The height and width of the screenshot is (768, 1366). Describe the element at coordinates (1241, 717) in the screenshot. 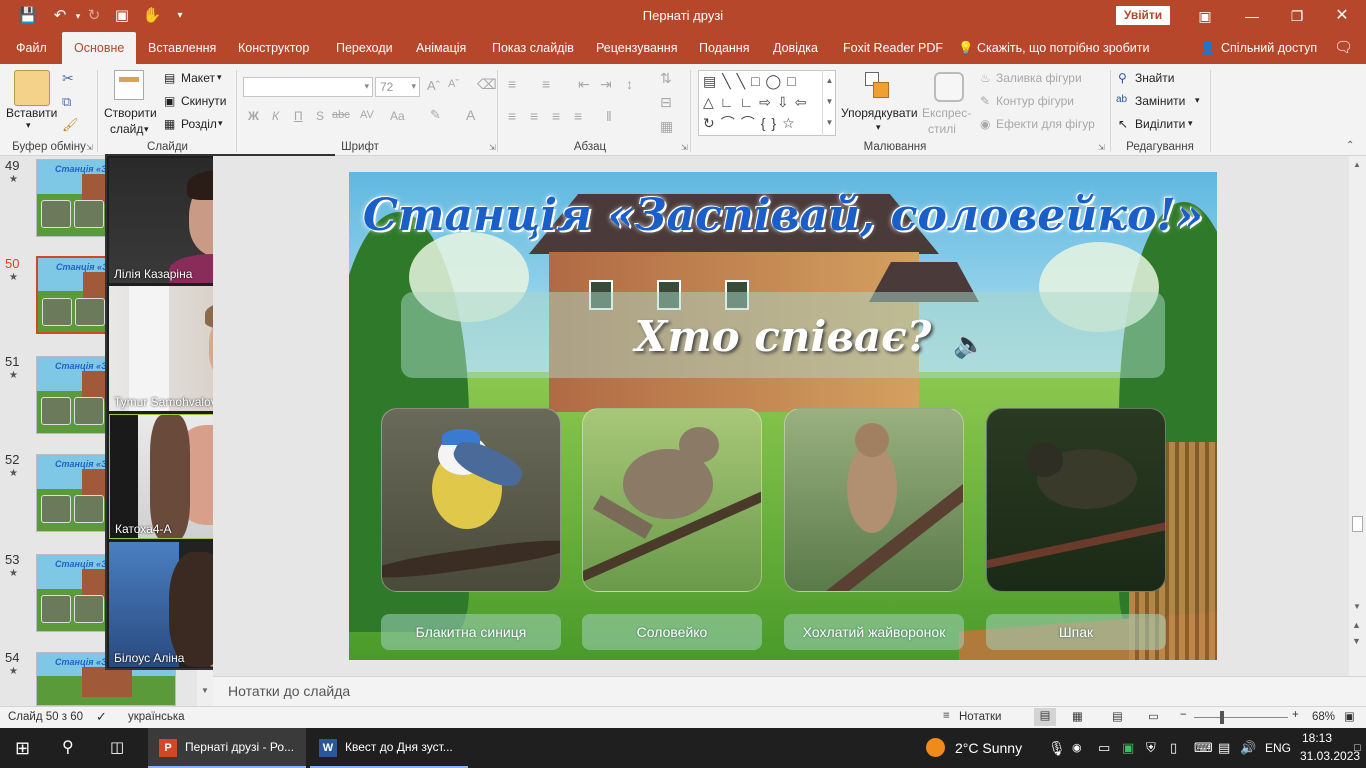

I see `zoom-slider` at that location.